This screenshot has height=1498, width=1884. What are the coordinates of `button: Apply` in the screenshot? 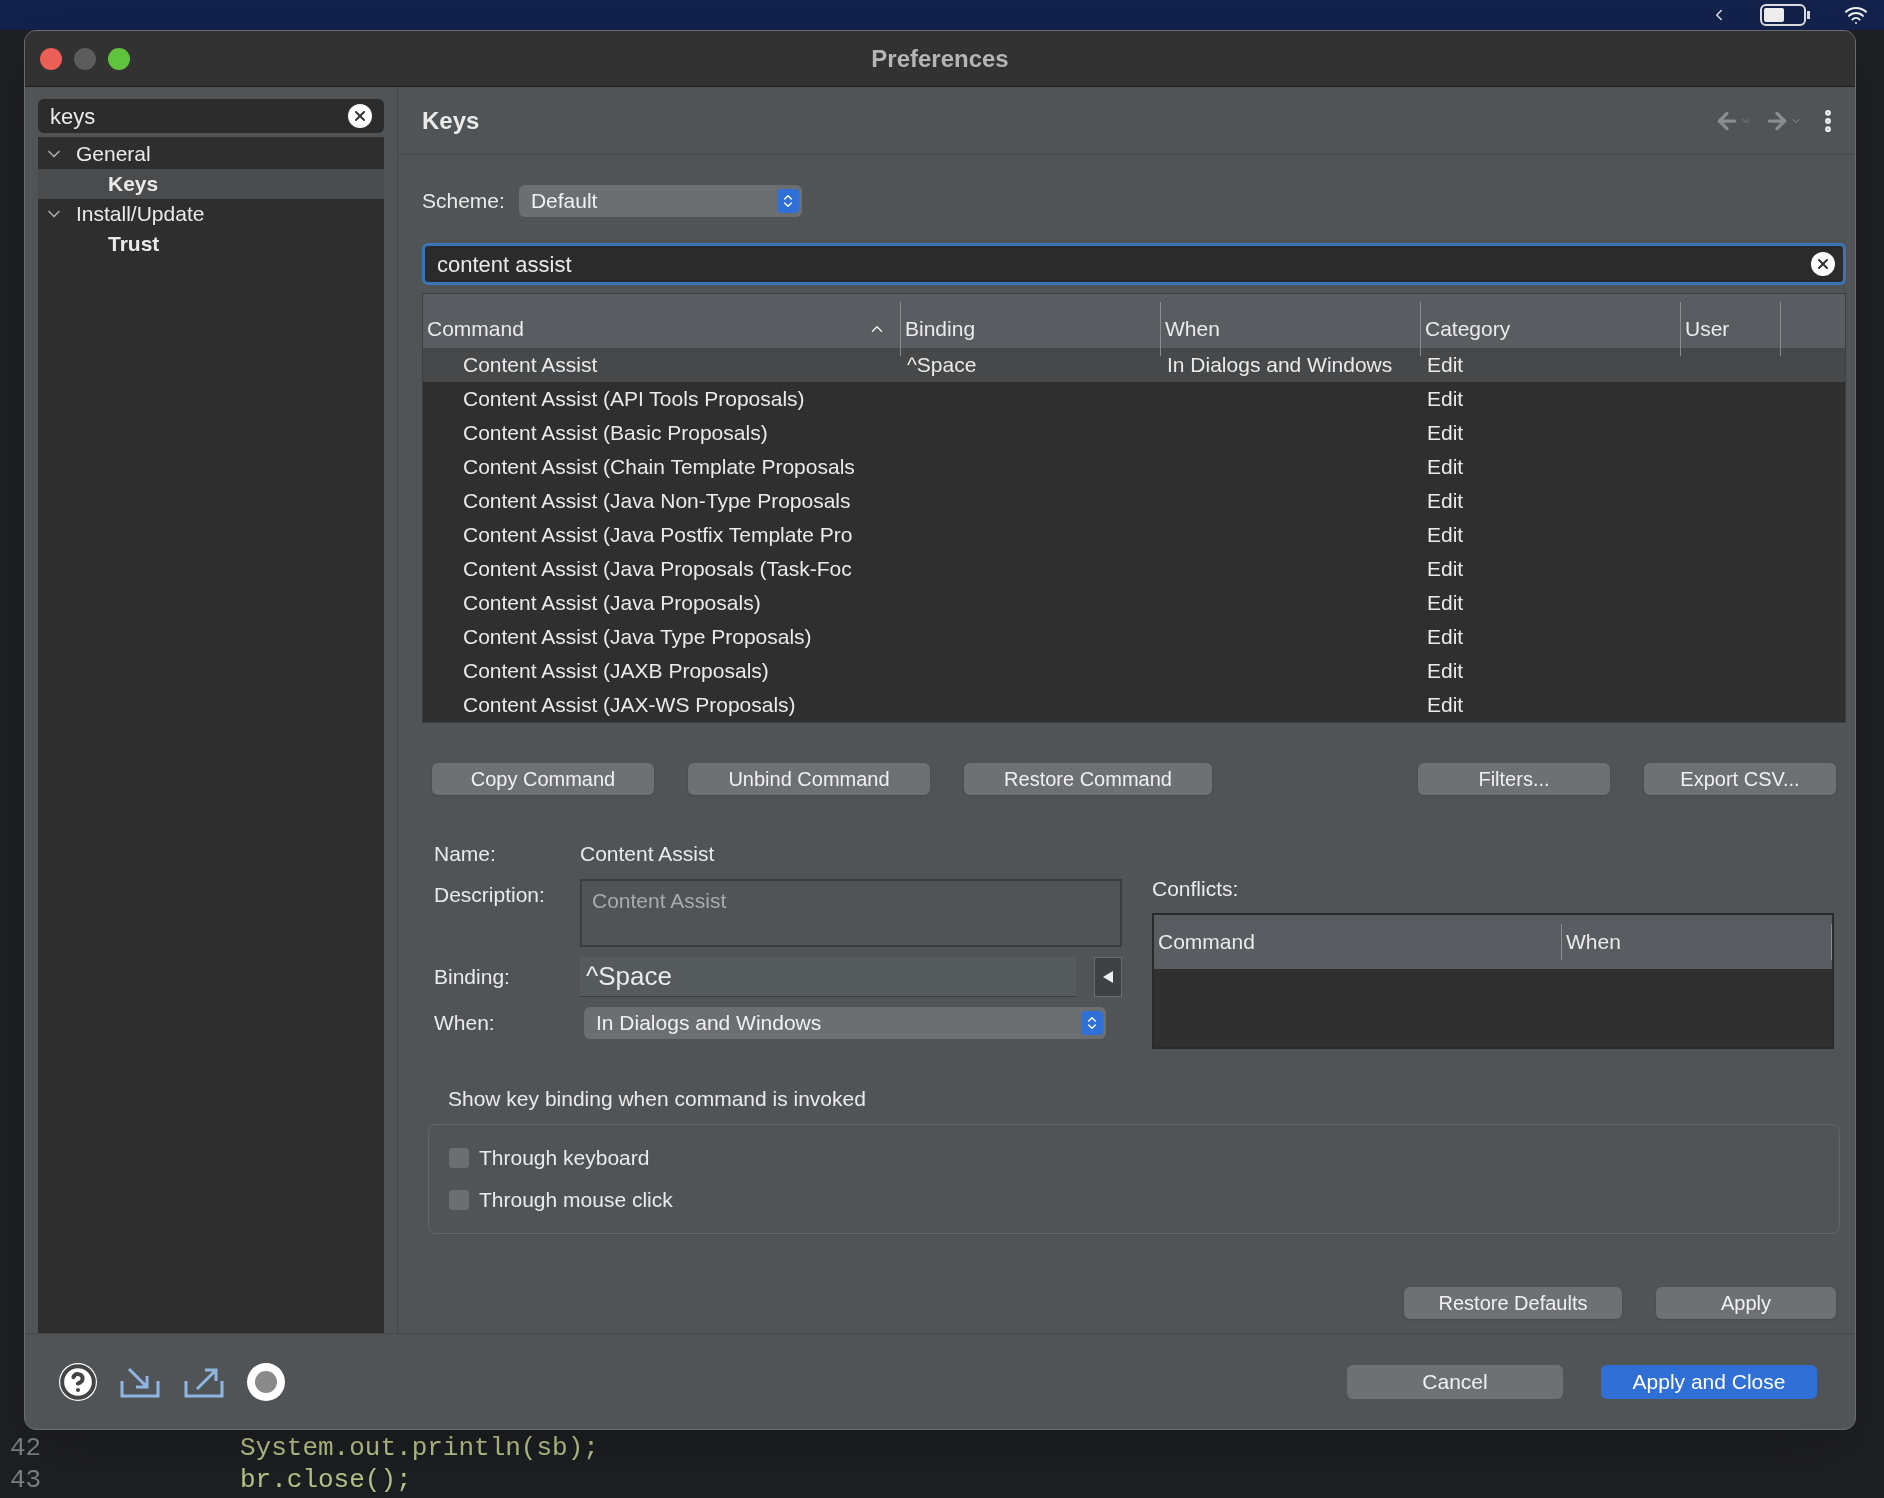 It's located at (1746, 1303).